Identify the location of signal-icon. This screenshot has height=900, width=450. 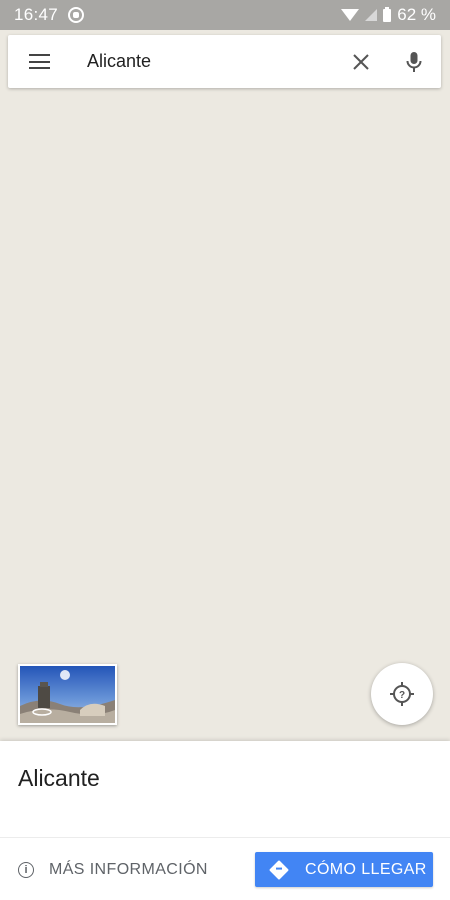
(371, 15).